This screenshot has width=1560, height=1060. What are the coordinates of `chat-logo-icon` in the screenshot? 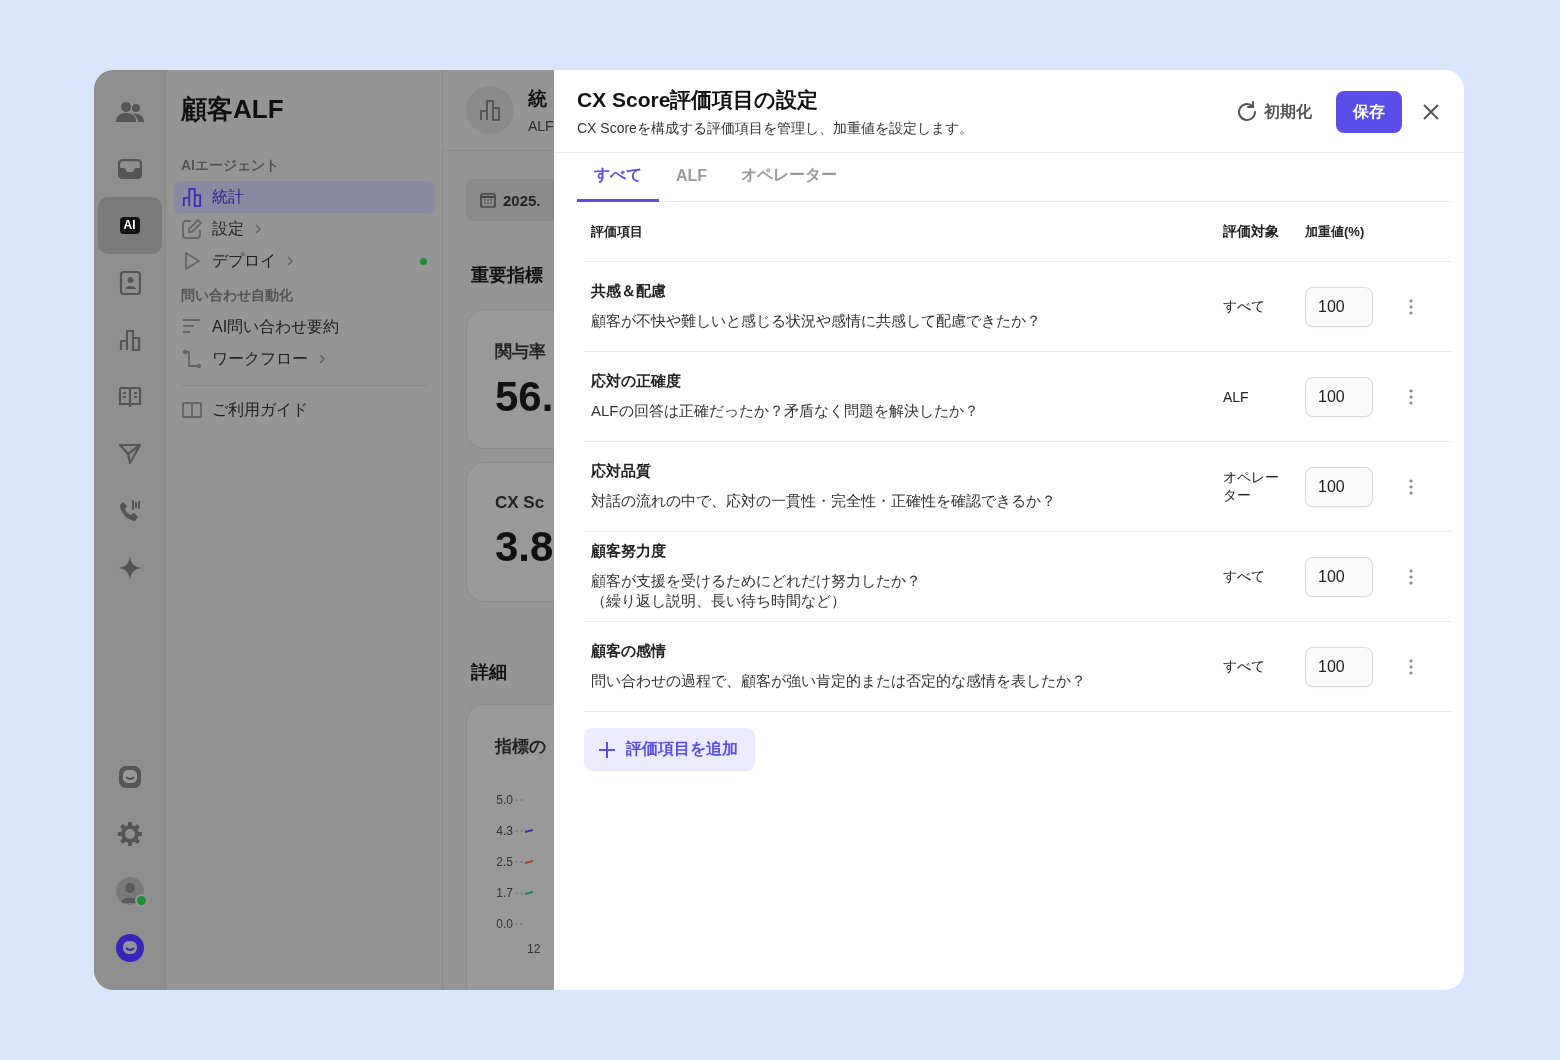 It's located at (129, 947).